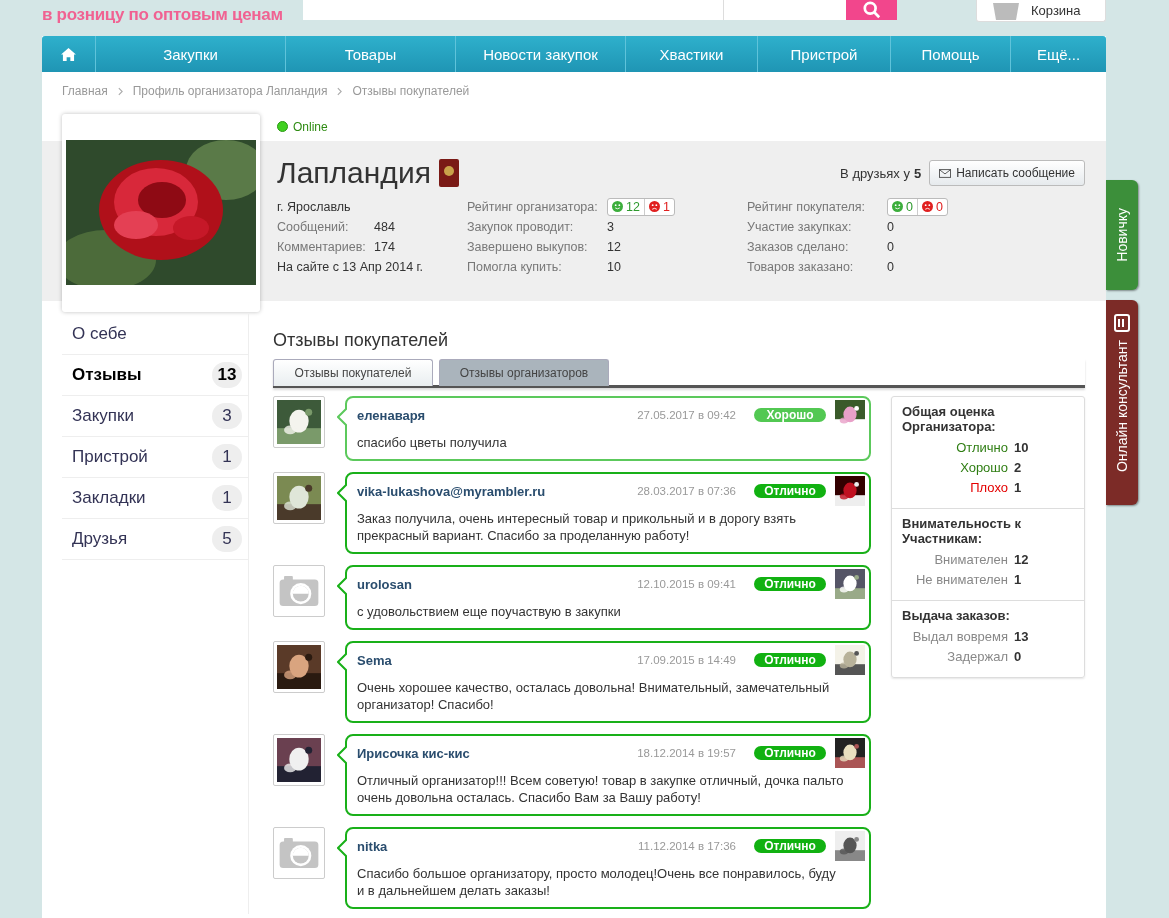 The height and width of the screenshot is (918, 1169). I want to click on stat-value: 12, so click(614, 246).